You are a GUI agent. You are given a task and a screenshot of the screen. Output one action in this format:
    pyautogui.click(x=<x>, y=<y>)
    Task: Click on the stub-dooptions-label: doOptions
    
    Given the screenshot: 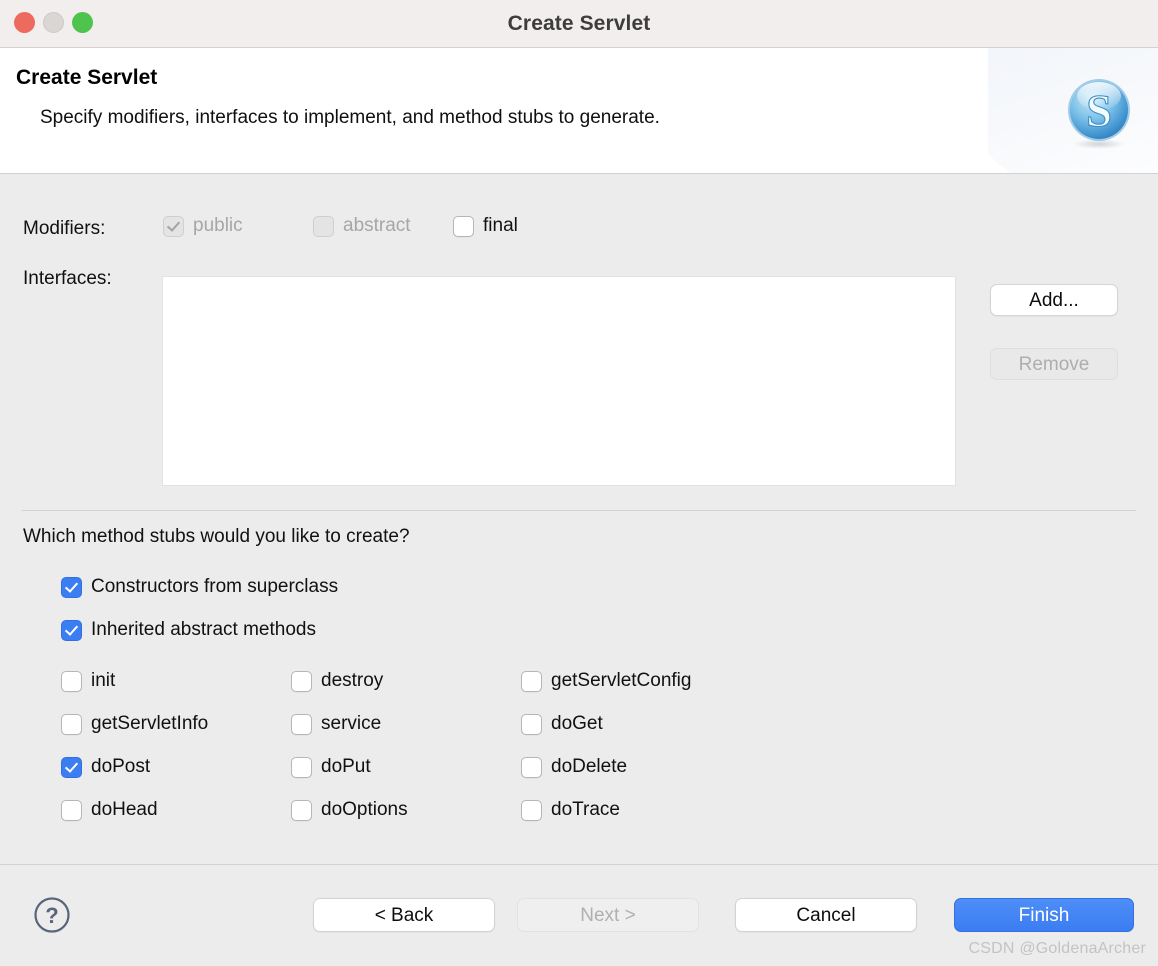 What is the action you would take?
    pyautogui.click(x=364, y=809)
    